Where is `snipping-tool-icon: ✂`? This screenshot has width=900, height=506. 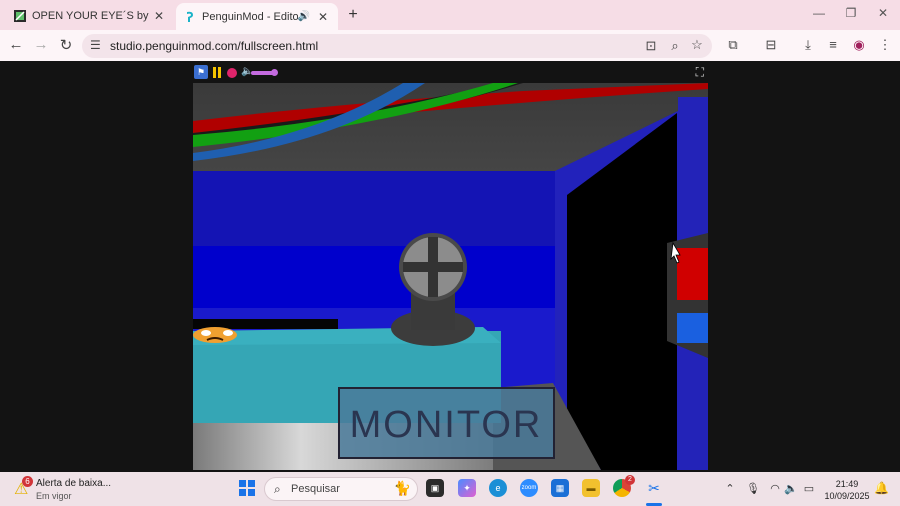 snipping-tool-icon: ✂ is located at coordinates (654, 488).